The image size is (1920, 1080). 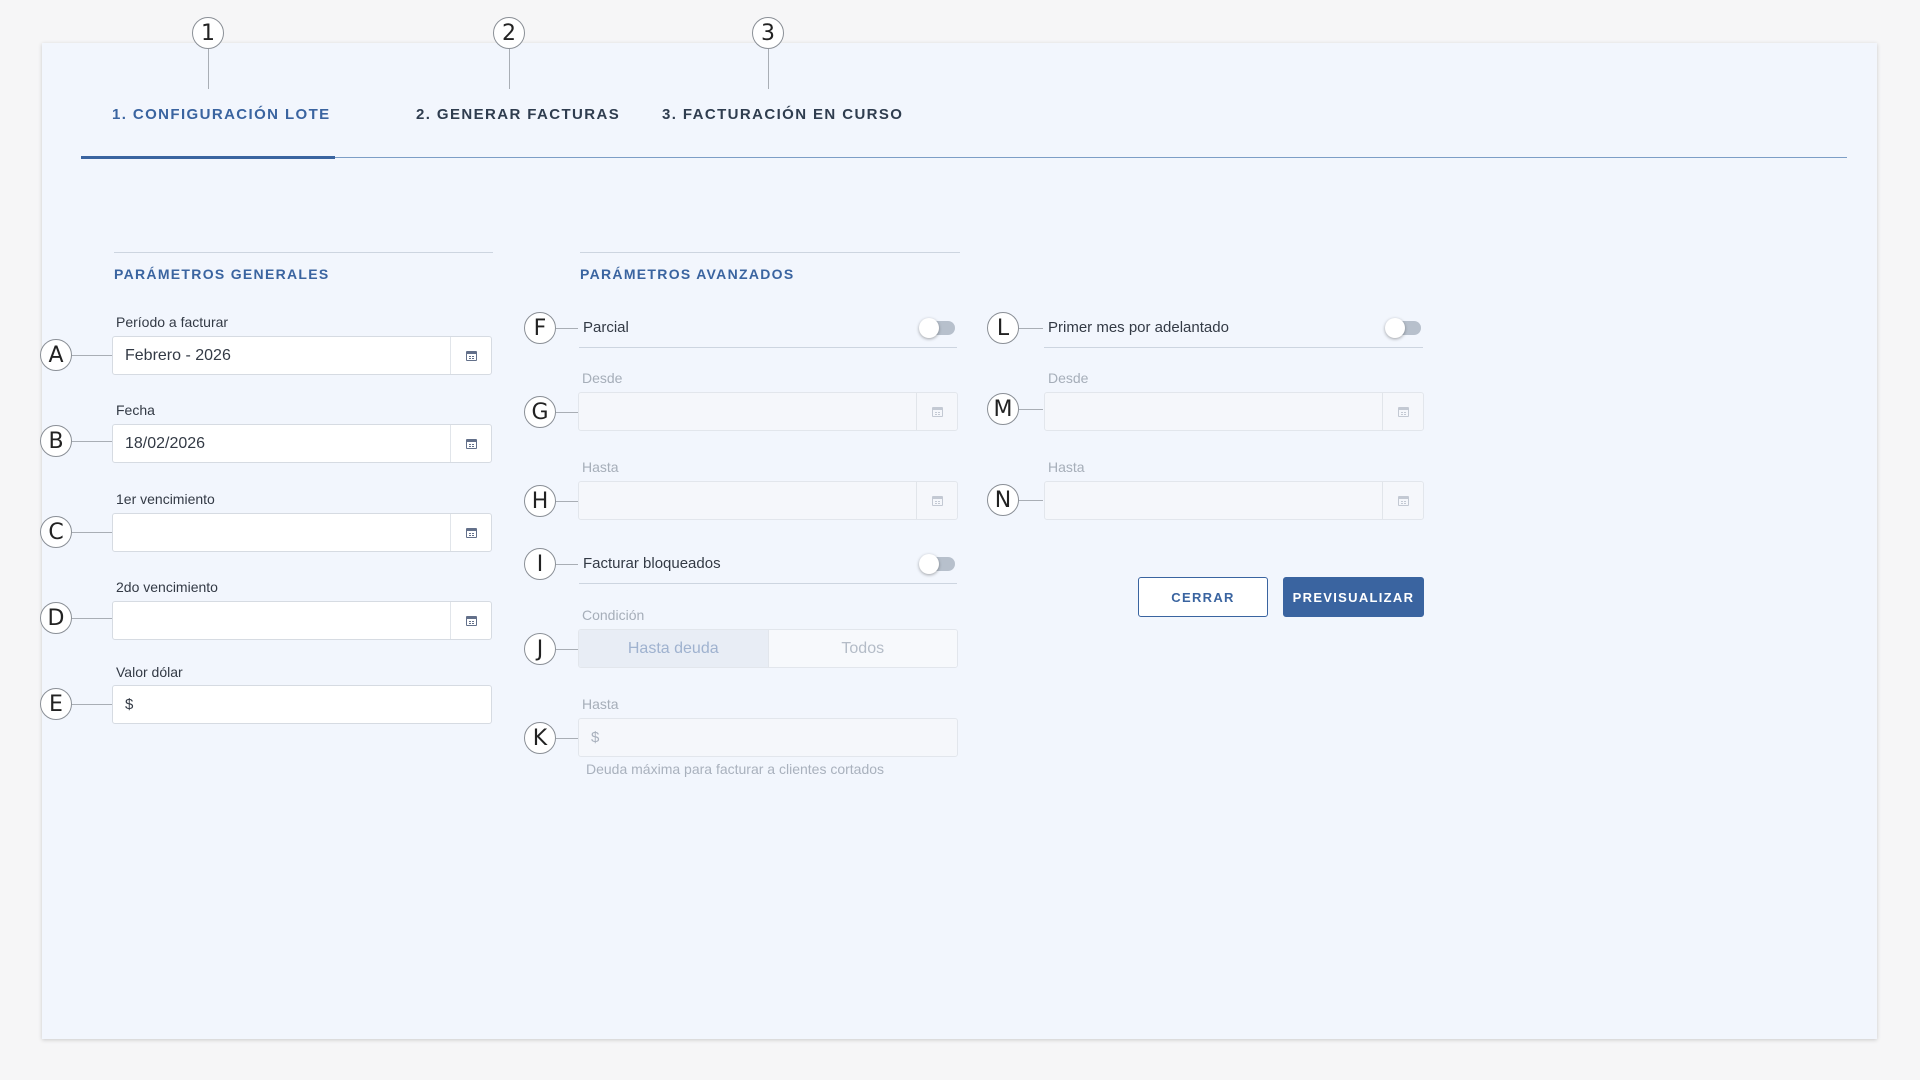 I want to click on tab-generar-facturas: 2. GENERAR FACTURAS, so click(x=518, y=116).